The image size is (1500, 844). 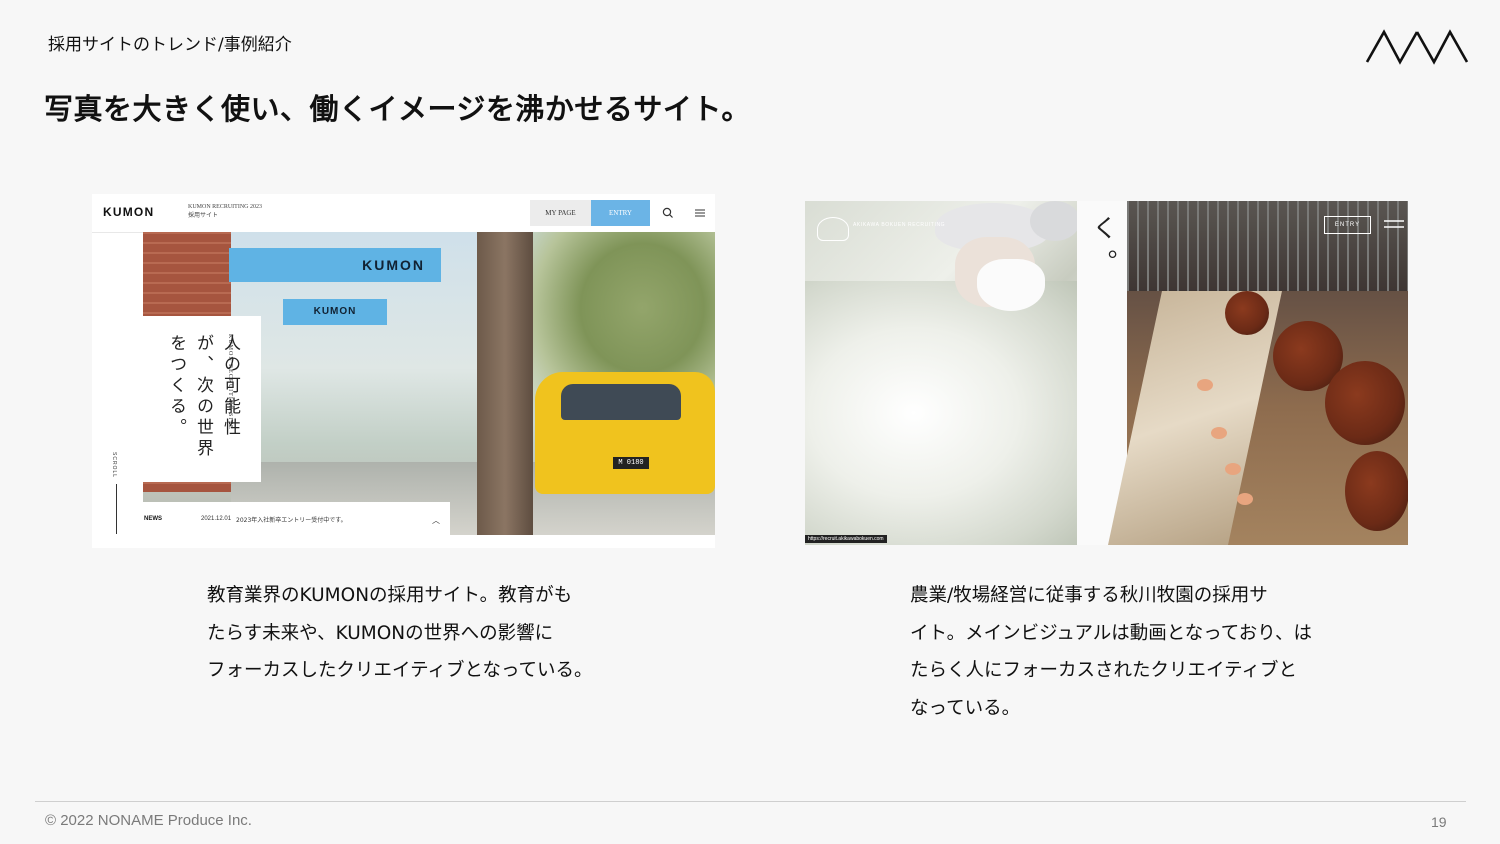 What do you see at coordinates (560, 213) in the screenshot?
I see `kumon-mypage-button: MY PAGE` at bounding box center [560, 213].